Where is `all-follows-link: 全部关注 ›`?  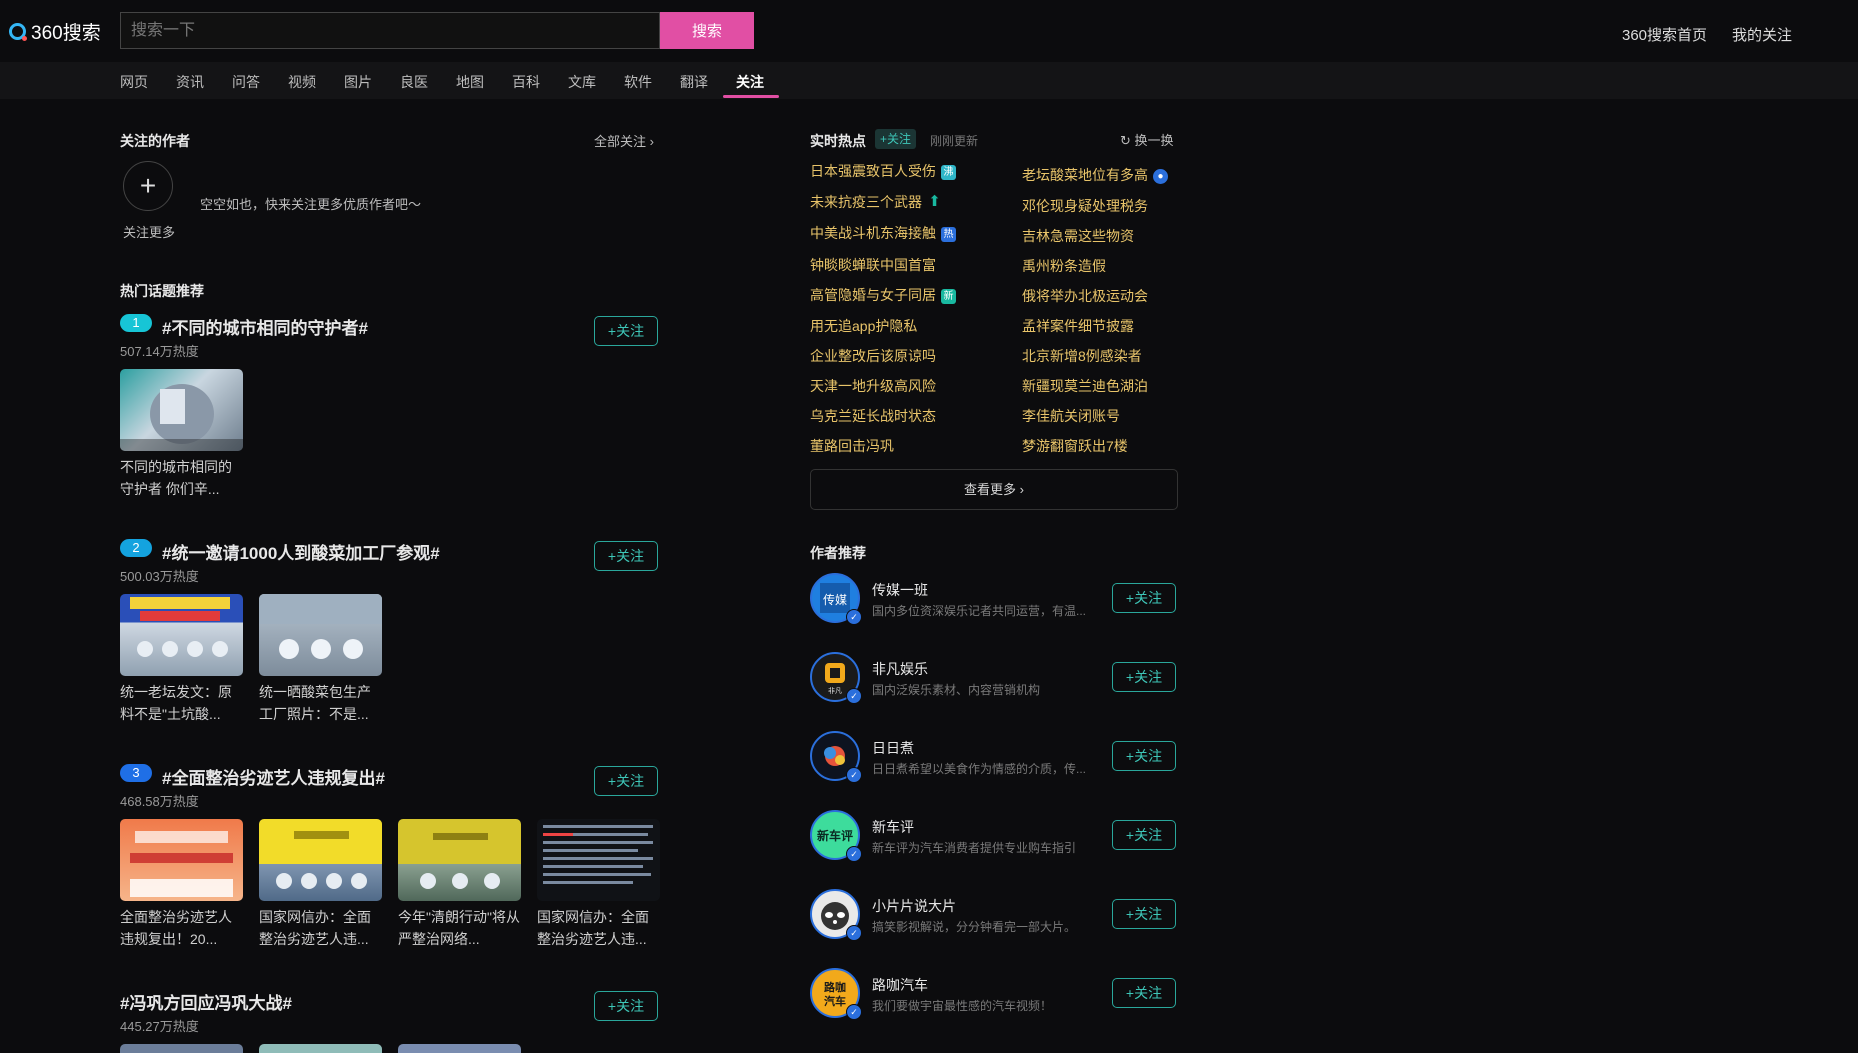
all-follows-link: 全部关注 › is located at coordinates (624, 140).